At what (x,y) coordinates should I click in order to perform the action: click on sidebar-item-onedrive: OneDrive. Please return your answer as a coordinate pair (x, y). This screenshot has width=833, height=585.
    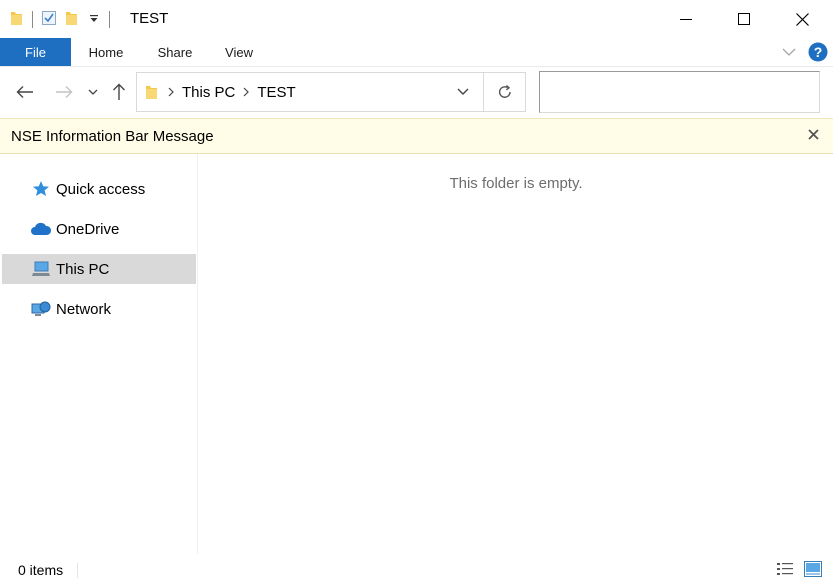
    Looking at the image, I should click on (99, 229).